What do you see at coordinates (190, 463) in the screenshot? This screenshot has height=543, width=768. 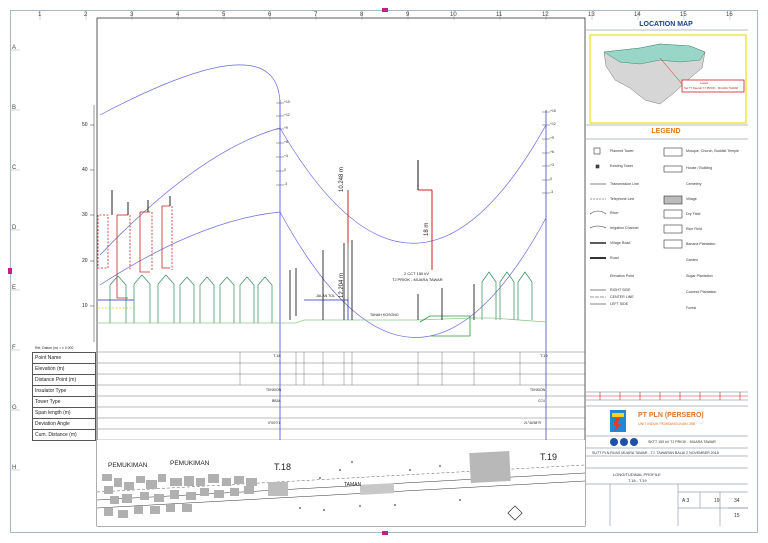 I see `plan-label: PEMUKIMAN` at bounding box center [190, 463].